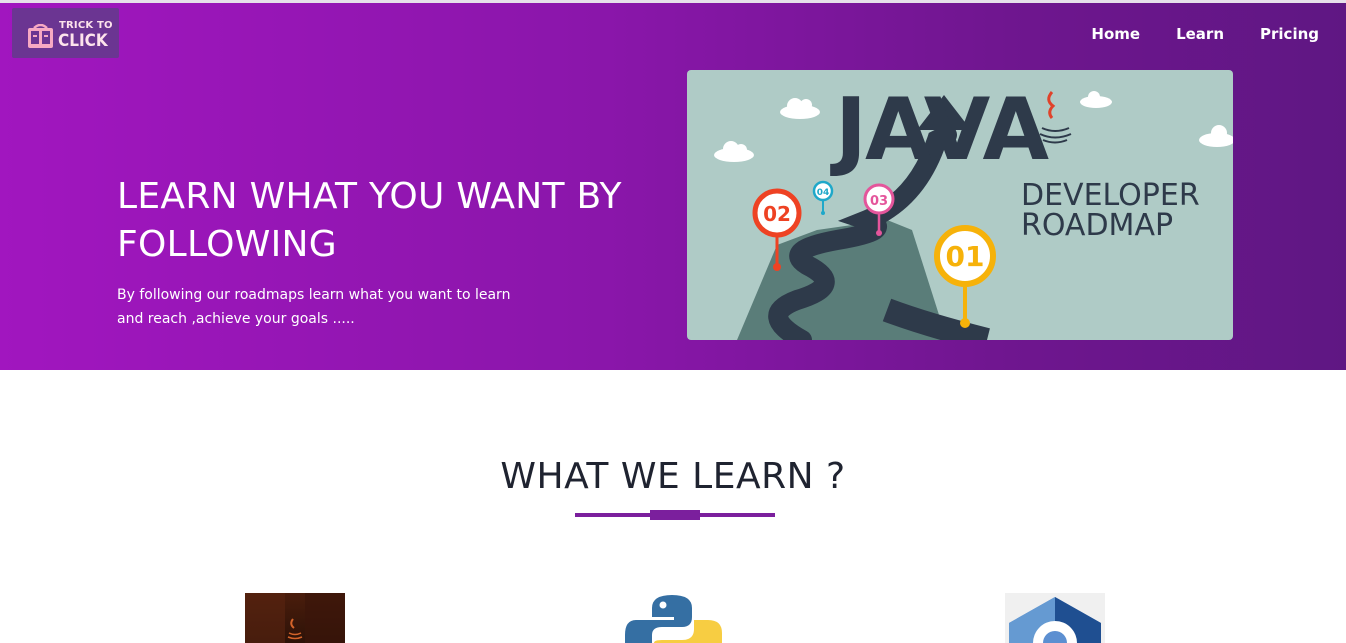 Image resolution: width=1346 pixels, height=643 pixels. I want to click on c-course-image, so click(1055, 618).